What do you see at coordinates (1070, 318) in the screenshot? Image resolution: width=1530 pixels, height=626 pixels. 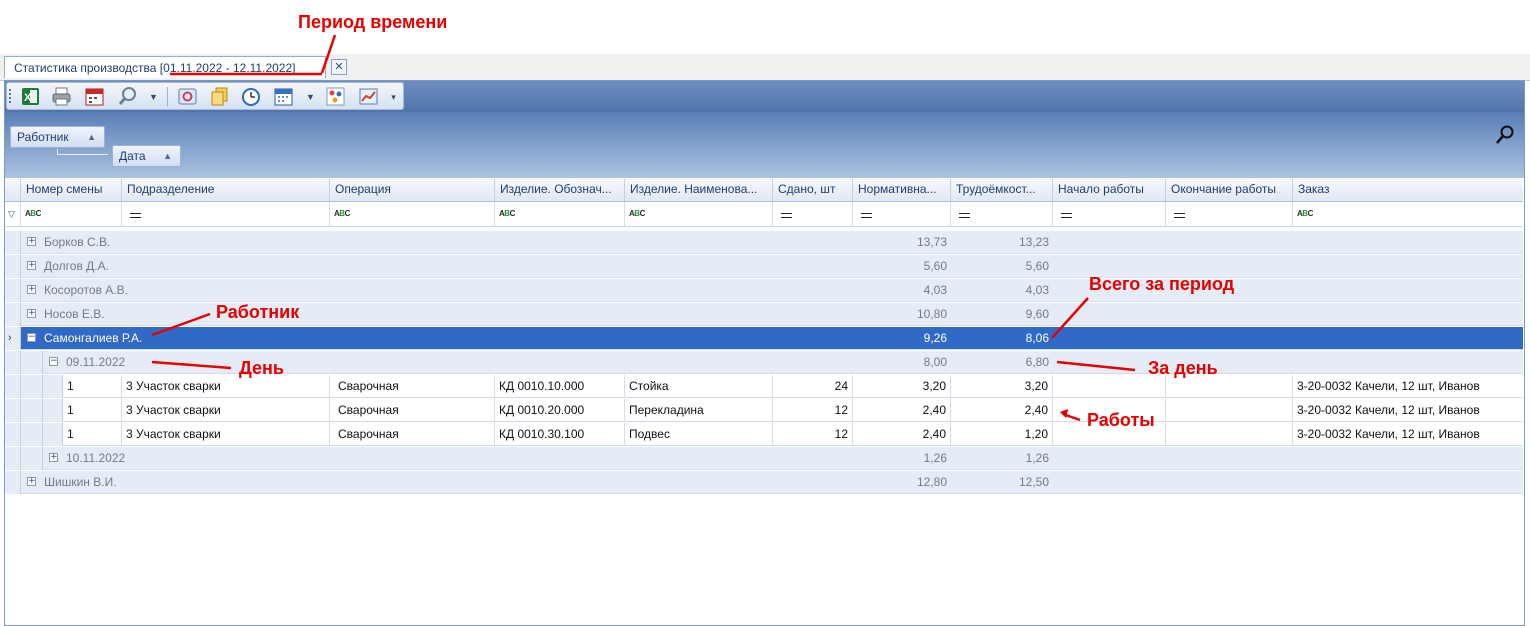 I see `total-pointer-line` at bounding box center [1070, 318].